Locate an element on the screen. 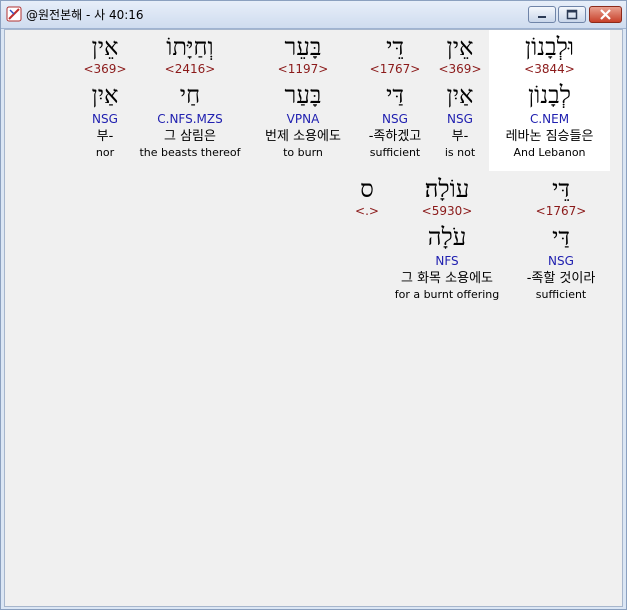 The width and height of the screenshot is (627, 610). hebrew-word: ס is located at coordinates (367, 189).